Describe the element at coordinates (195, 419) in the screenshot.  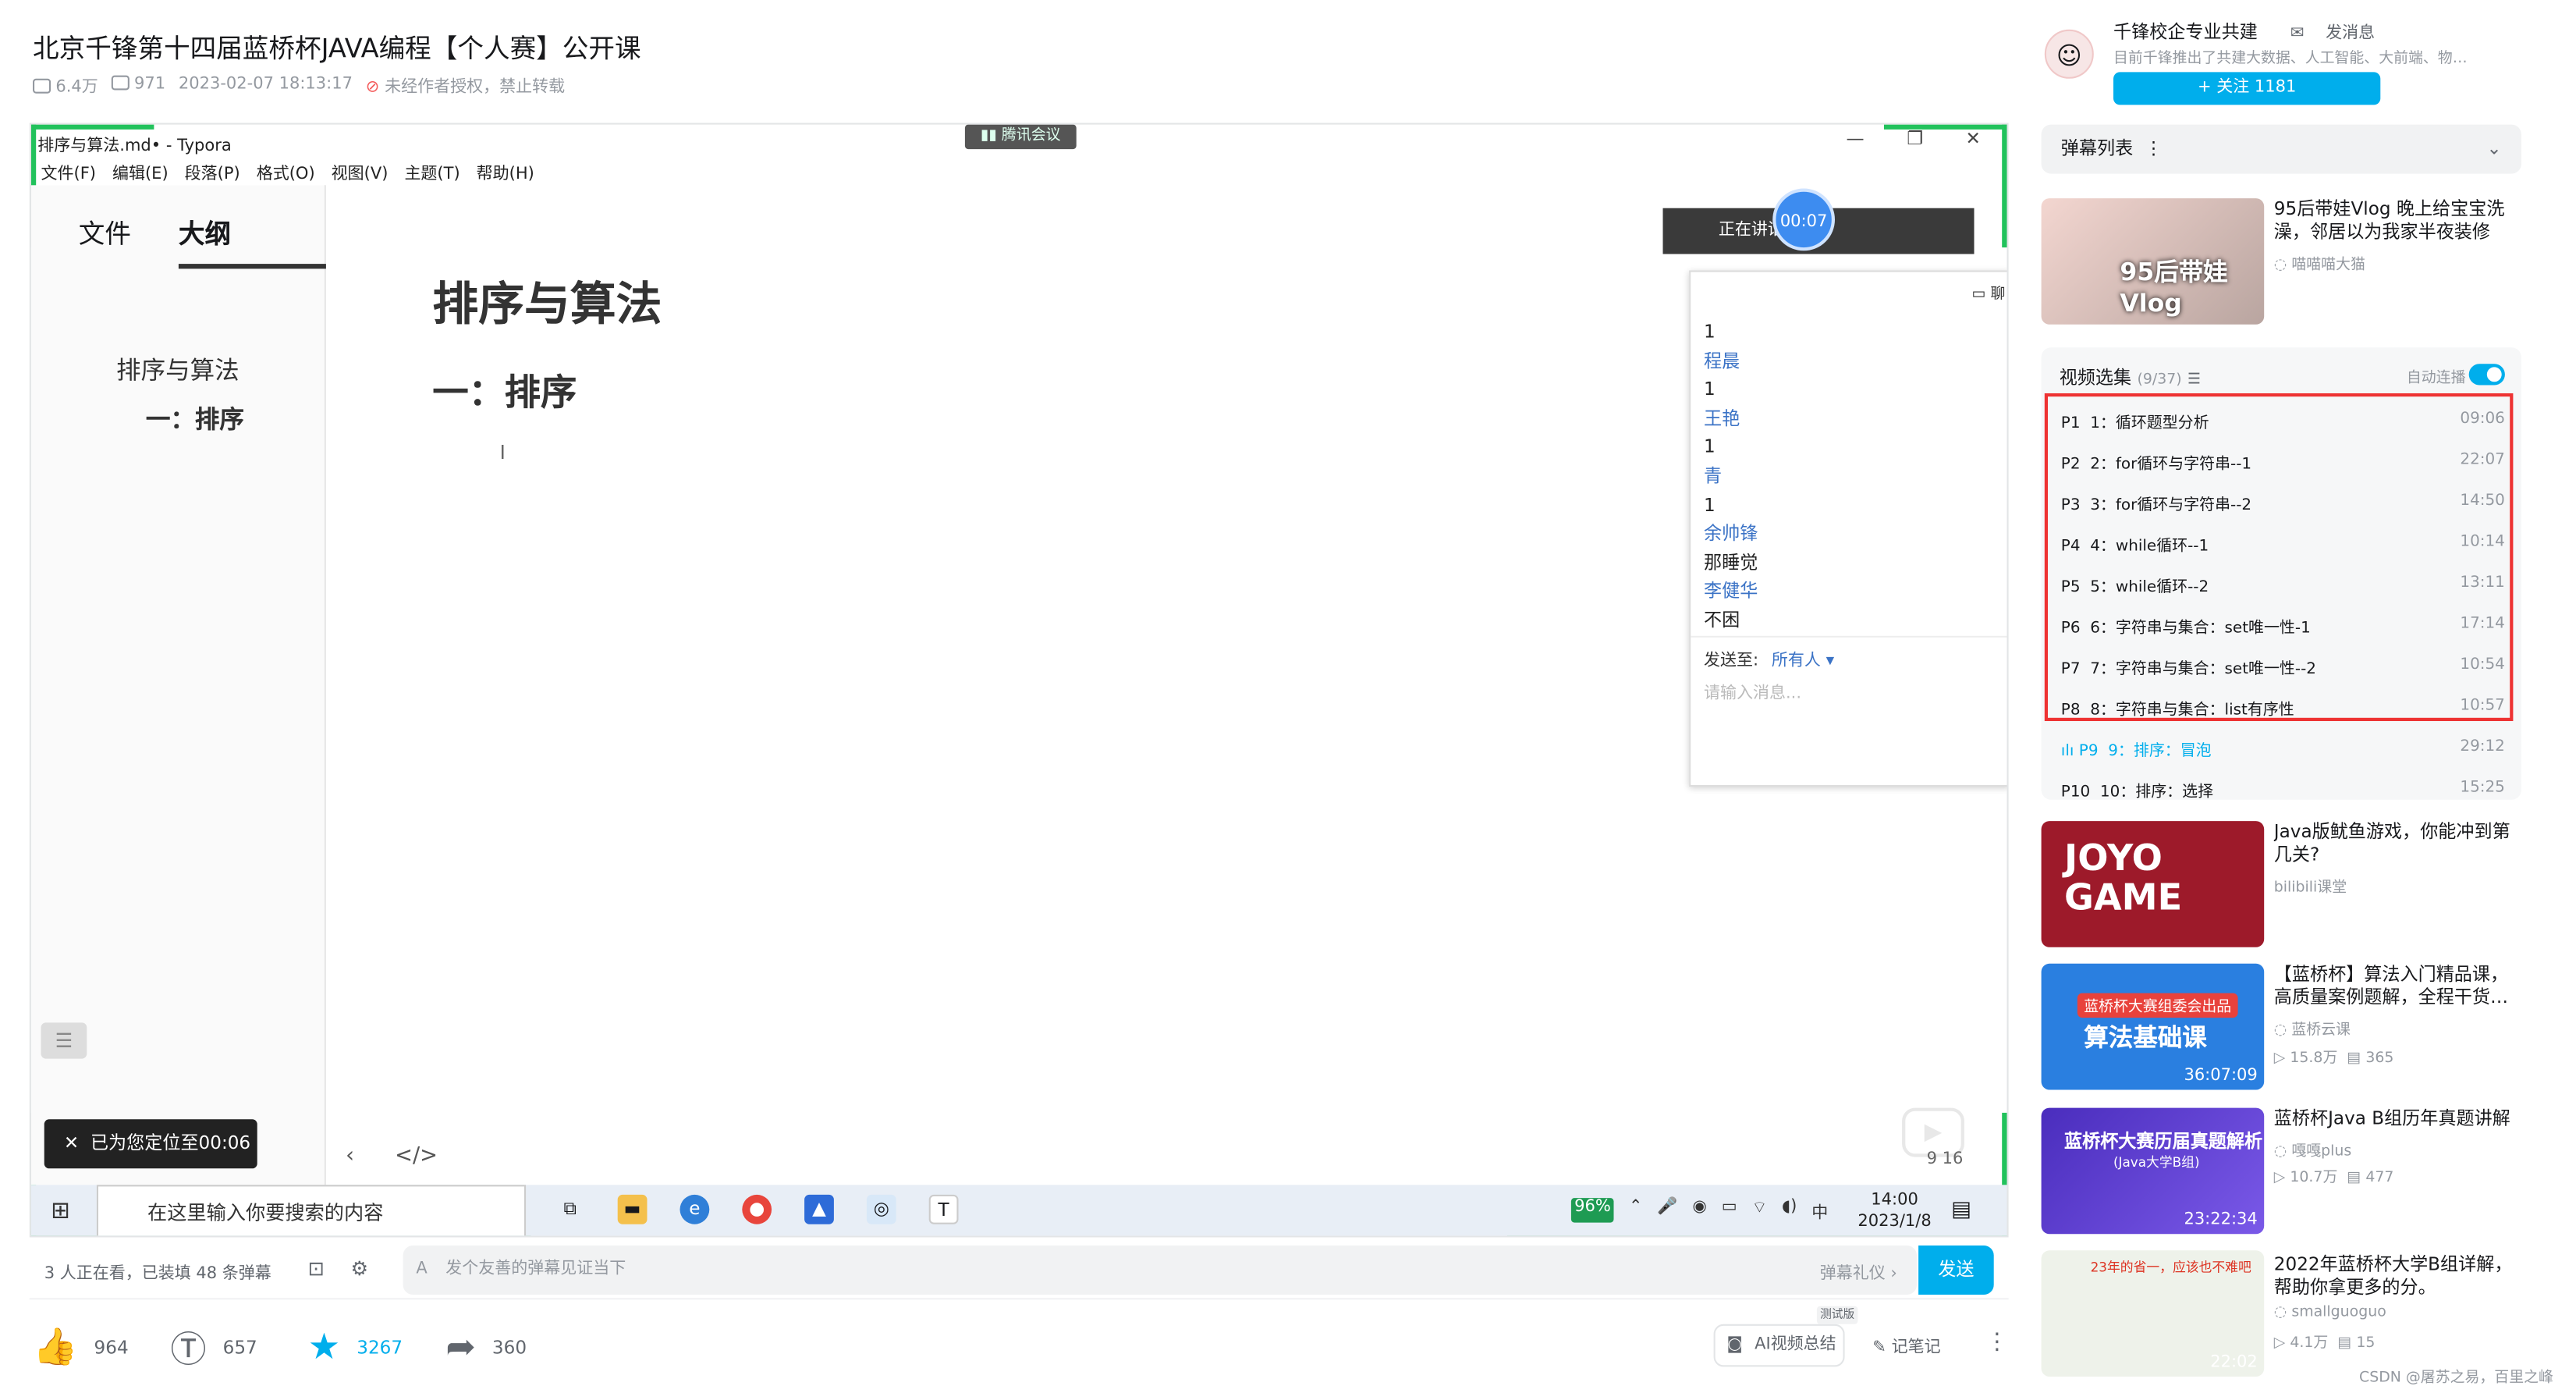
I see `outline-item-2: 一：排序` at that location.